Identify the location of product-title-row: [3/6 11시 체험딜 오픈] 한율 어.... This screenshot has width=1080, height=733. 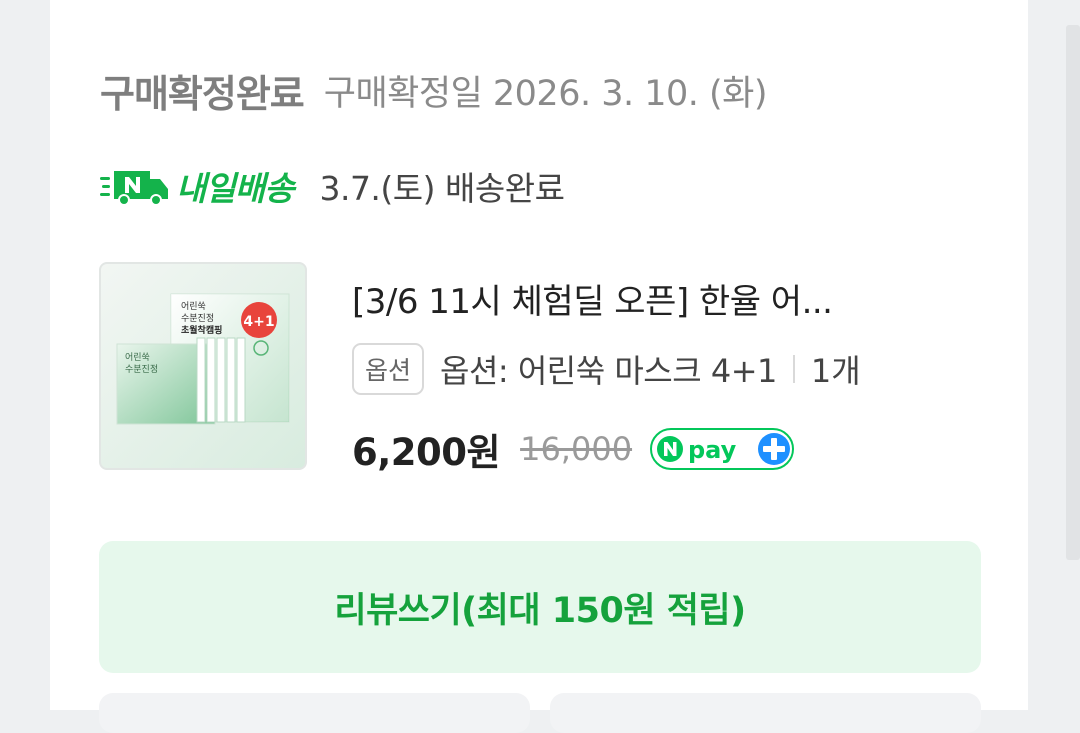
(672, 298).